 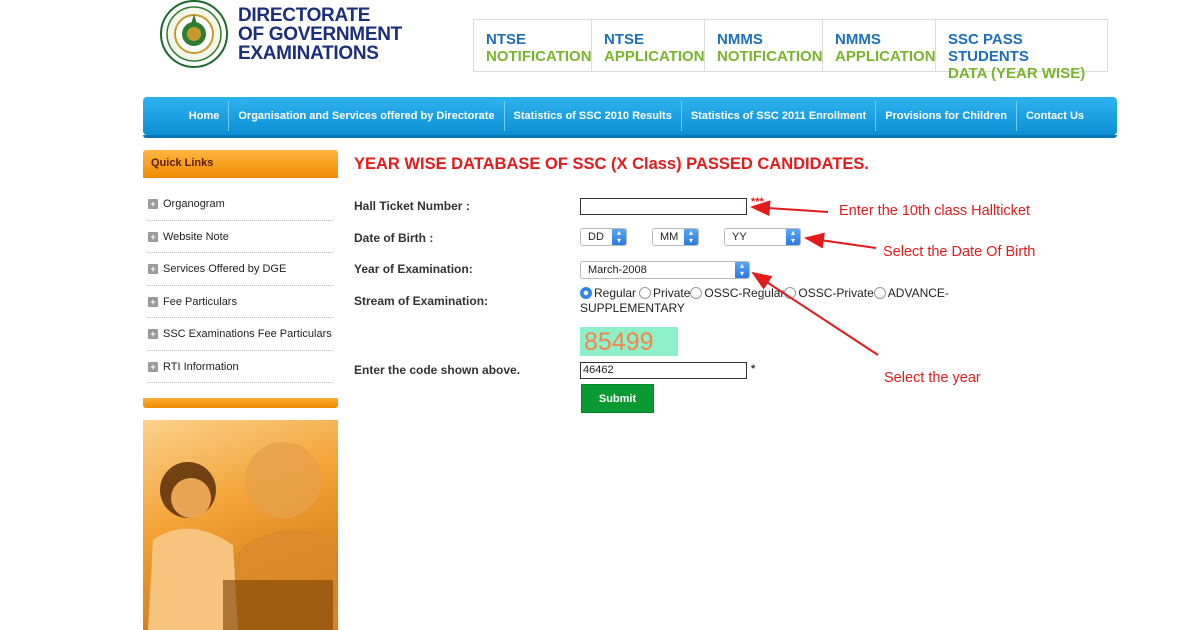 What do you see at coordinates (945, 116) in the screenshot?
I see `nav-provisions-children: Provisions for Children` at bounding box center [945, 116].